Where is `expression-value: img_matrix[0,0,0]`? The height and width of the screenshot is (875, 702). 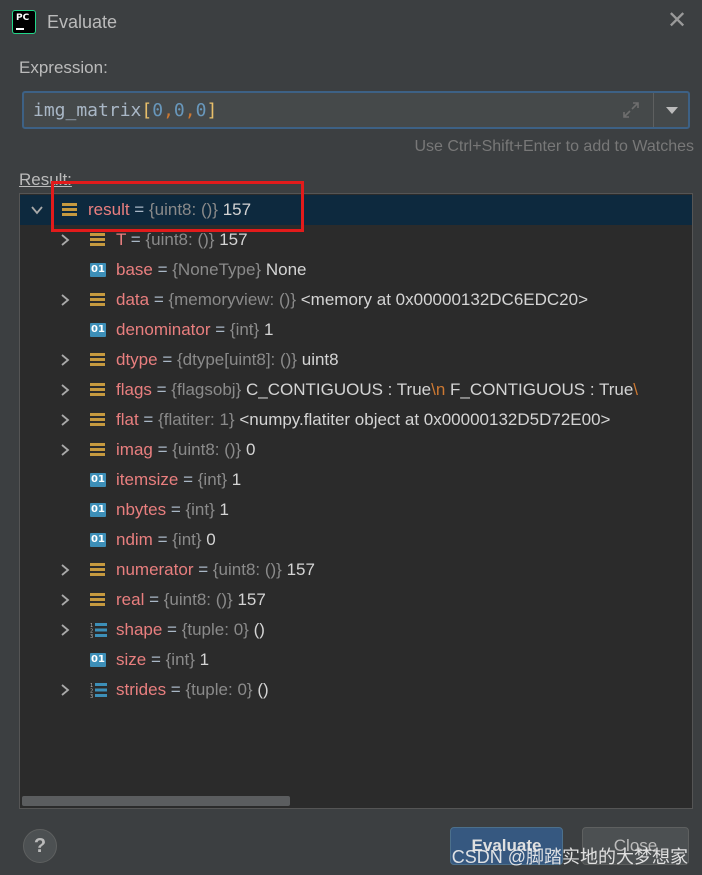
expression-value: img_matrix[0,0,0] is located at coordinates (125, 110).